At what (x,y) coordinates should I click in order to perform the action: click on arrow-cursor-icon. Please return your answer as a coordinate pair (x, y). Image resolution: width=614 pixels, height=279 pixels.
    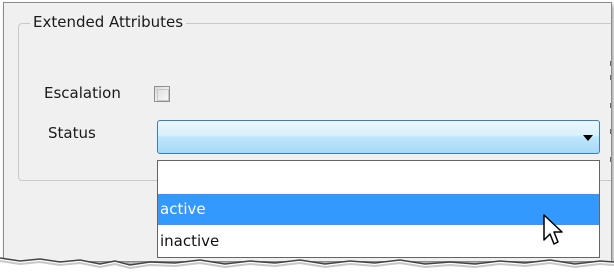
    Looking at the image, I should click on (553, 229).